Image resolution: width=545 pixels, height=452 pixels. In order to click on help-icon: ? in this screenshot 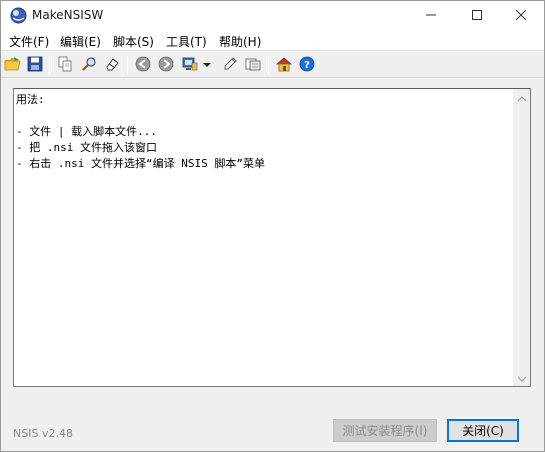, I will do `click(307, 65)`.